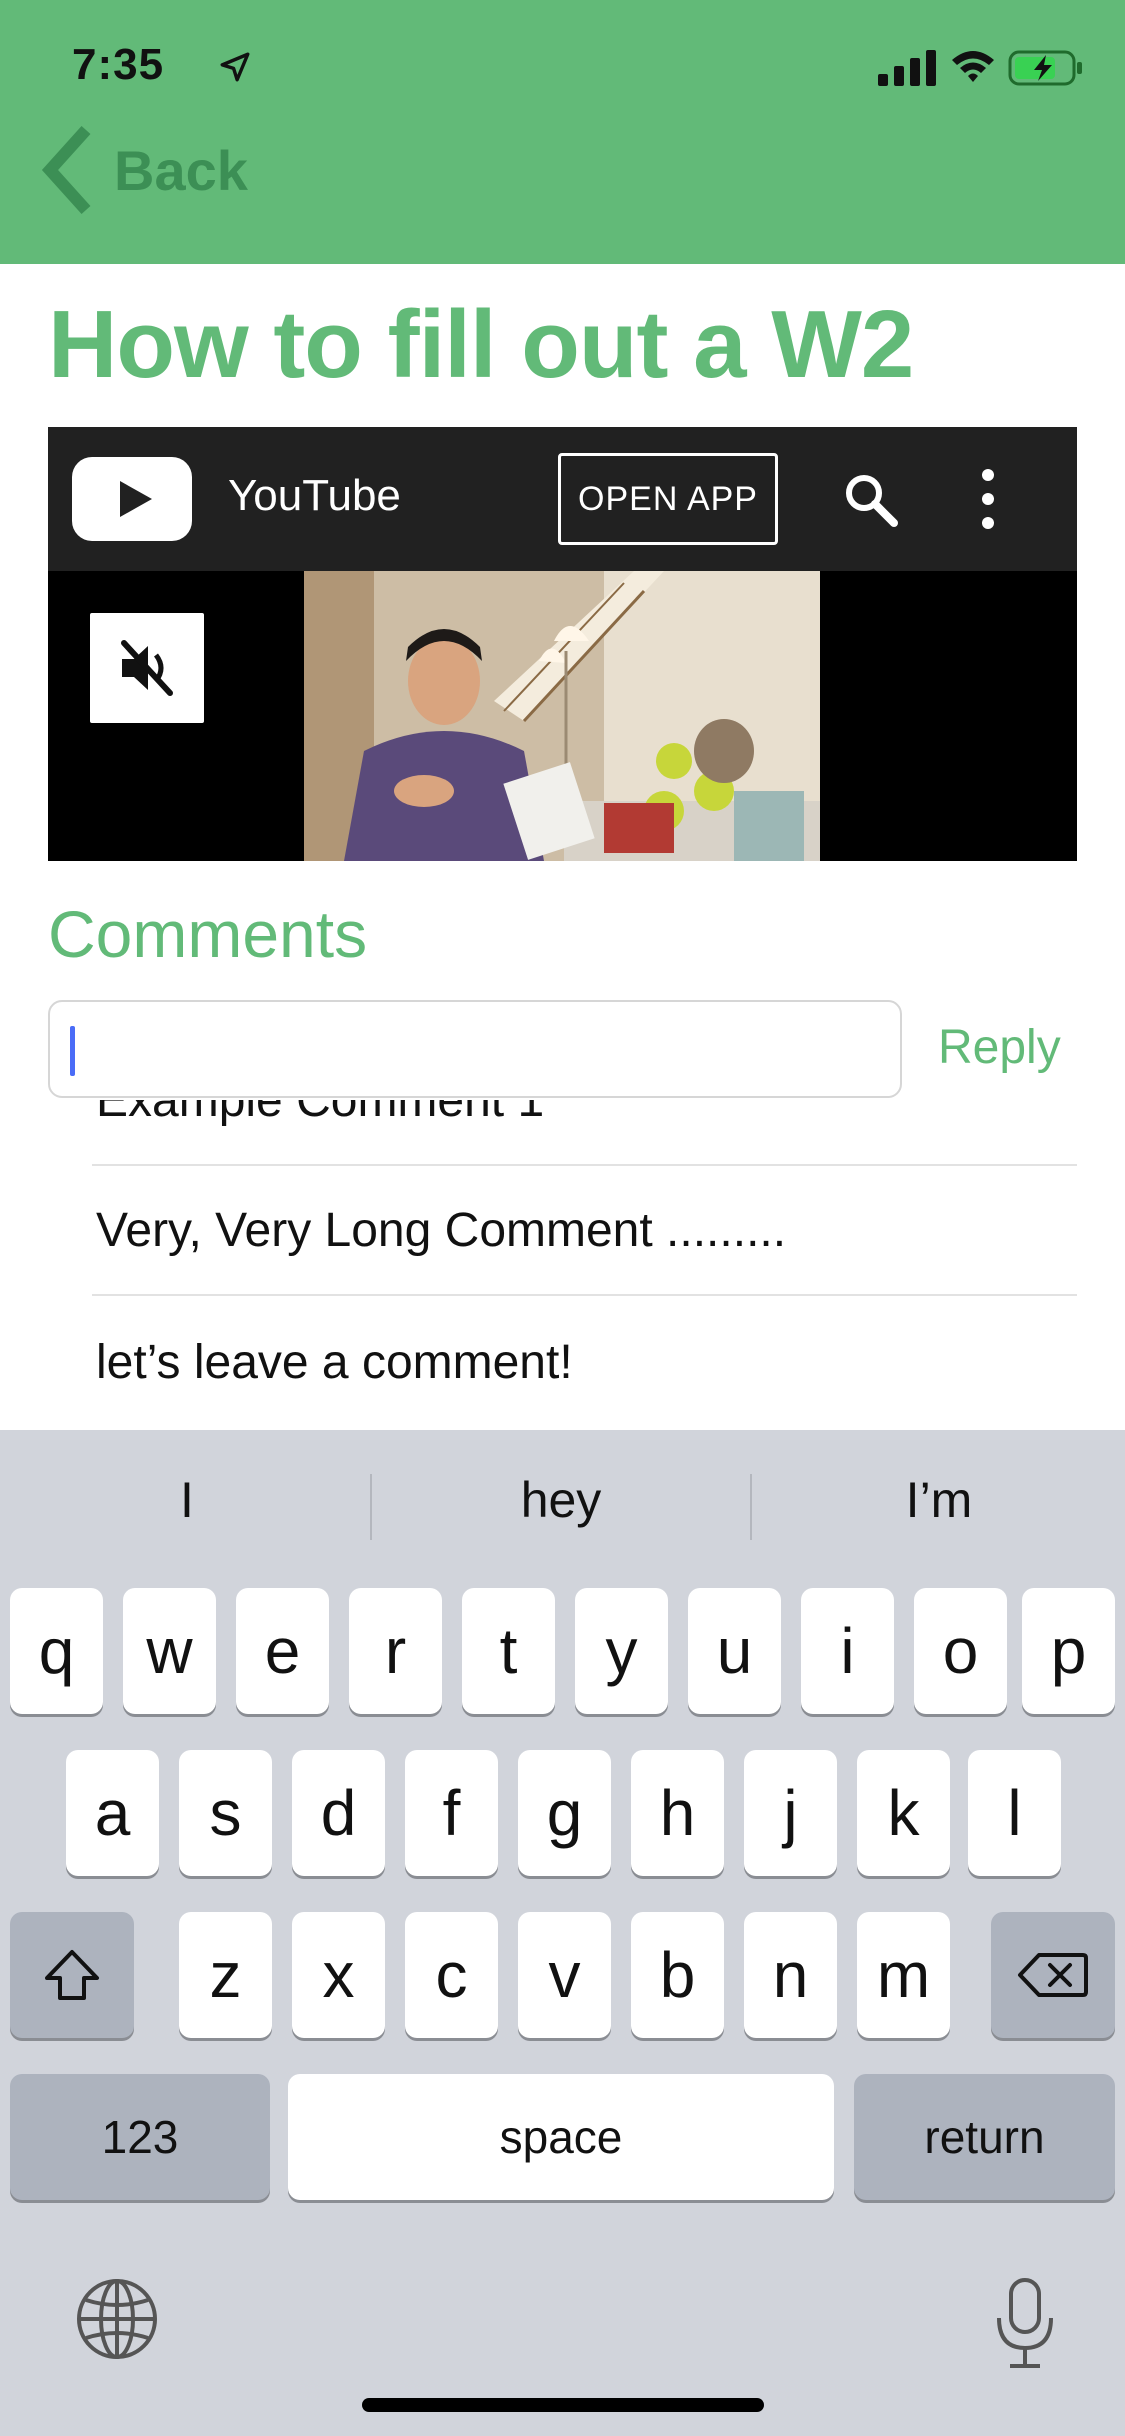 The width and height of the screenshot is (1125, 2436). I want to click on page-title: How to fill out a W2, so click(481, 344).